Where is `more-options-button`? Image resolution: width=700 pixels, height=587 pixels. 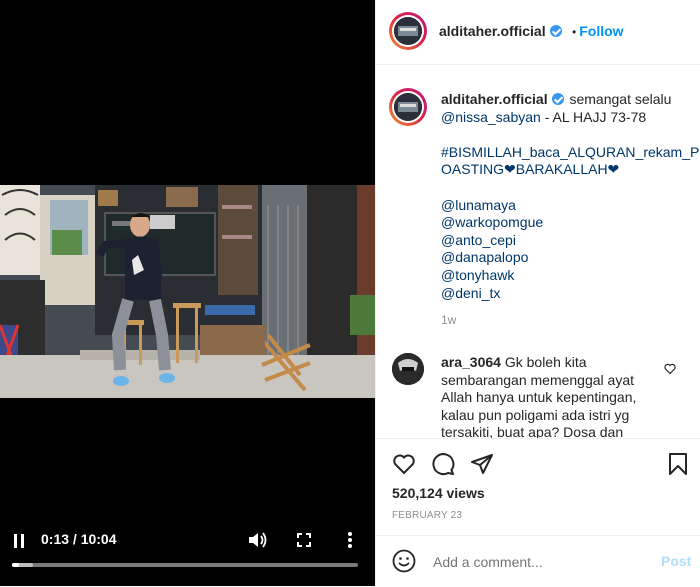
more-options-button is located at coordinates (350, 540).